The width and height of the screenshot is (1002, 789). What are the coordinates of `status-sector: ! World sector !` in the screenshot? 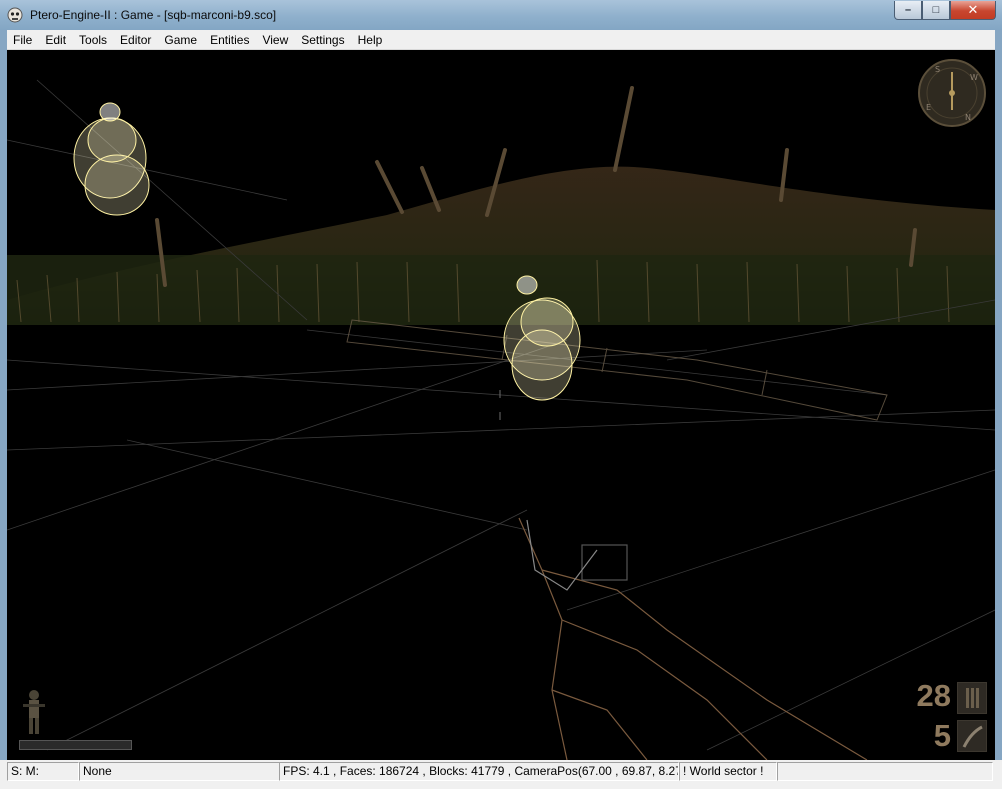 It's located at (728, 771).